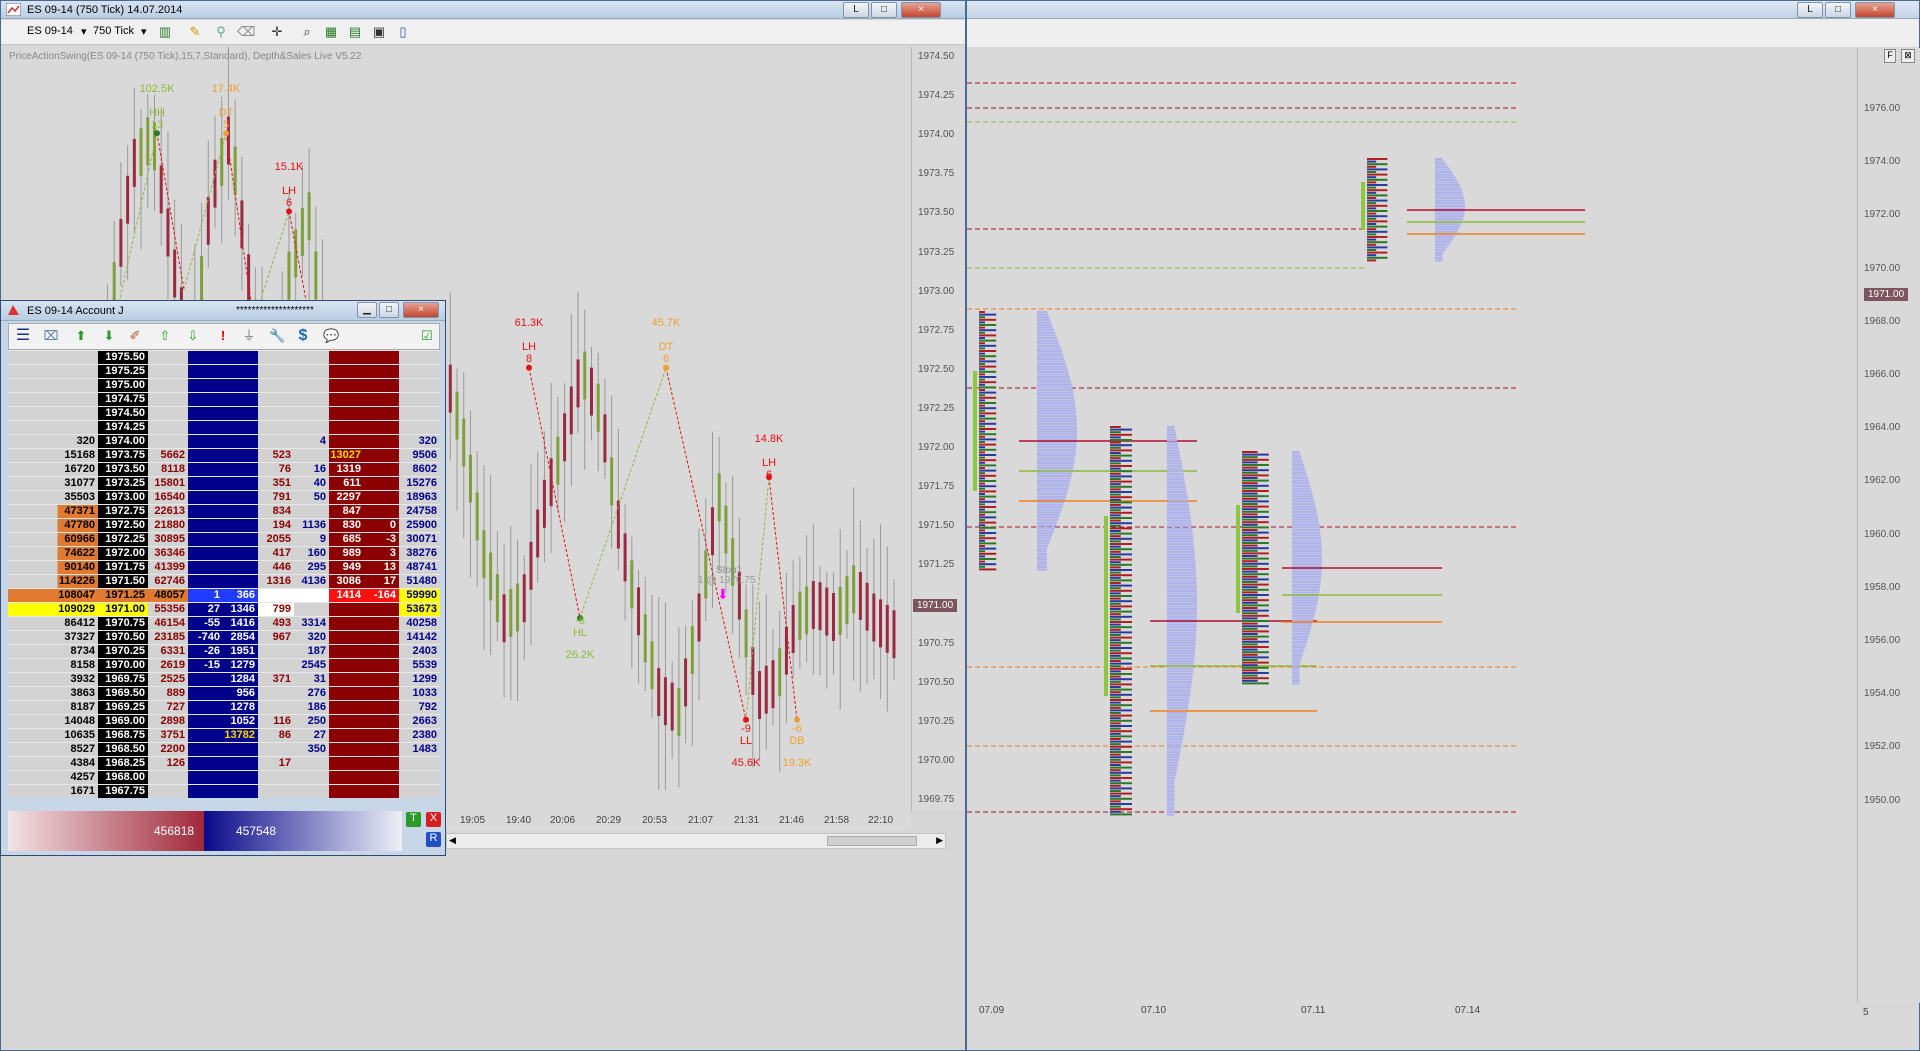  I want to click on ladder-row: 1671 1967.75, so click(224, 791).